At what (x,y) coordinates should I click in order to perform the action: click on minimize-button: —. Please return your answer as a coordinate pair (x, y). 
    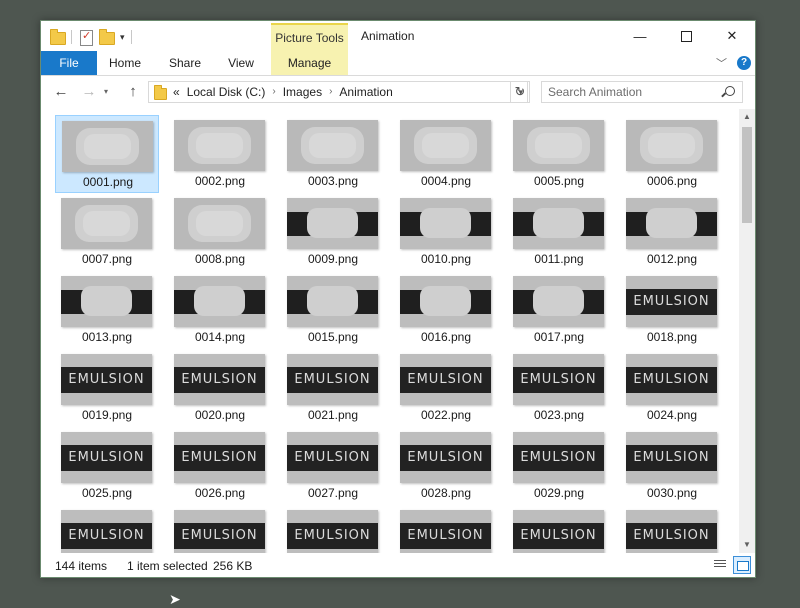
    Looking at the image, I should click on (640, 36).